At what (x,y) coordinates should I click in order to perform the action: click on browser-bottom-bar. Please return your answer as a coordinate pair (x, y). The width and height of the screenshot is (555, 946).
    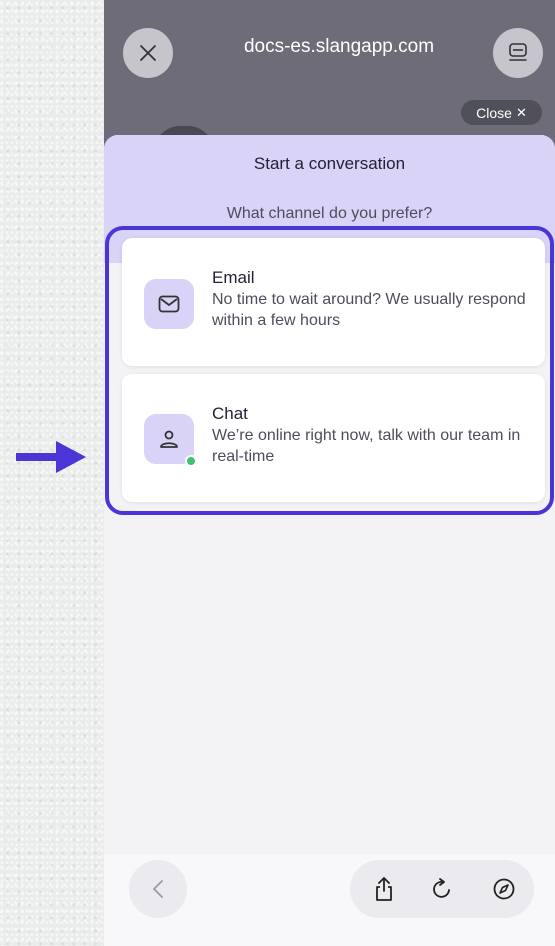
    Looking at the image, I should click on (329, 900).